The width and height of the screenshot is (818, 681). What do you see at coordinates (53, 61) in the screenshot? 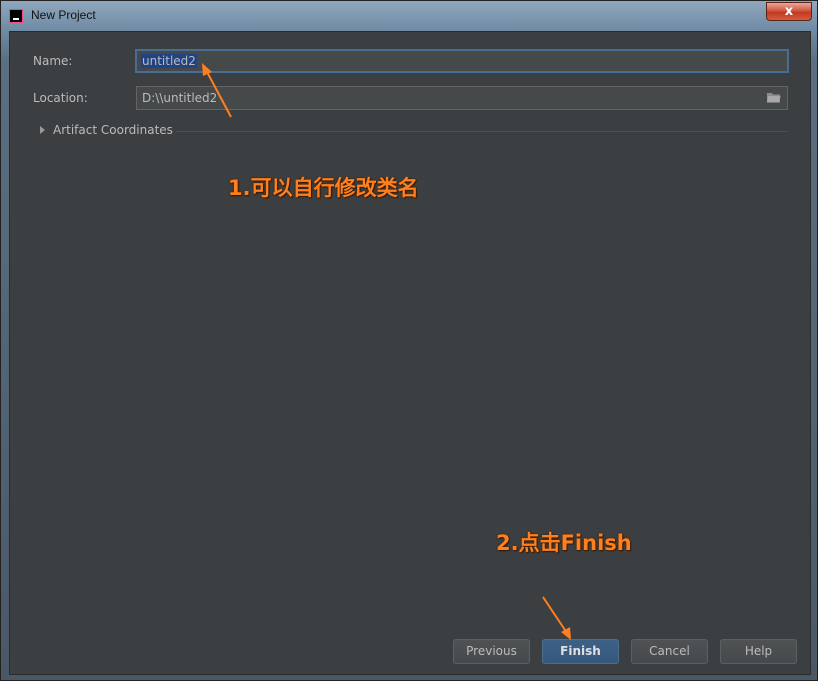
I see `name-label: Name:` at bounding box center [53, 61].